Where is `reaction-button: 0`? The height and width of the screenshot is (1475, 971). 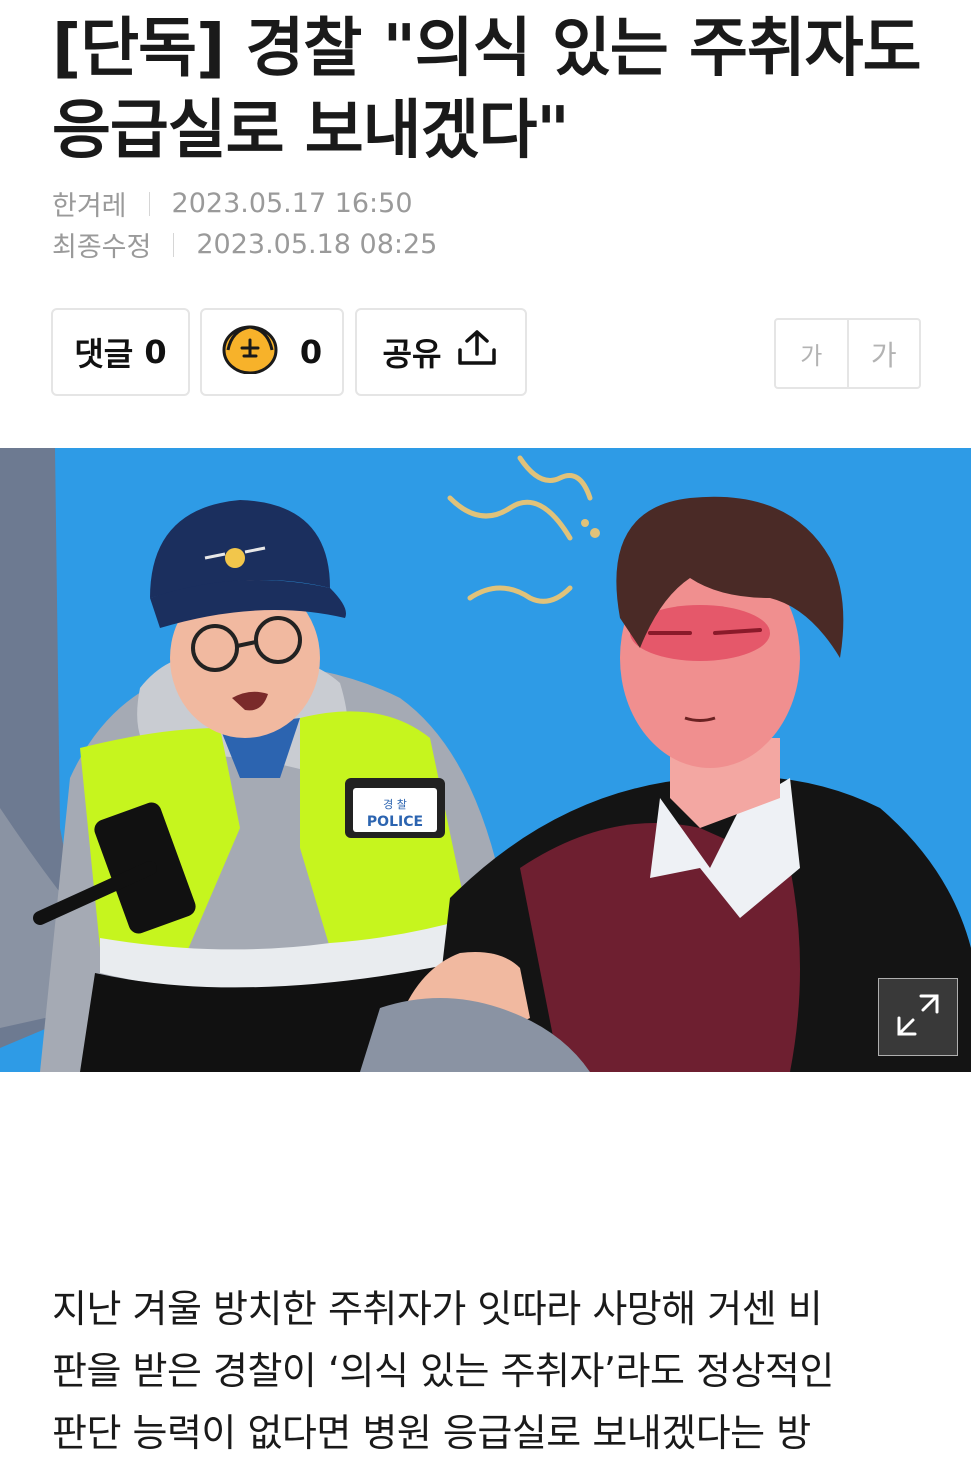 reaction-button: 0 is located at coordinates (272, 352).